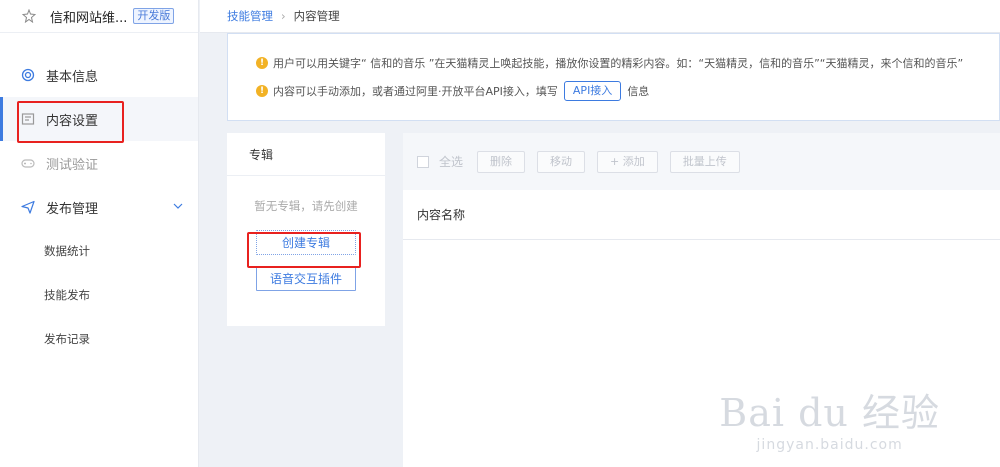 The image size is (1000, 467). What do you see at coordinates (306, 154) in the screenshot?
I see `album-title: 专辑` at bounding box center [306, 154].